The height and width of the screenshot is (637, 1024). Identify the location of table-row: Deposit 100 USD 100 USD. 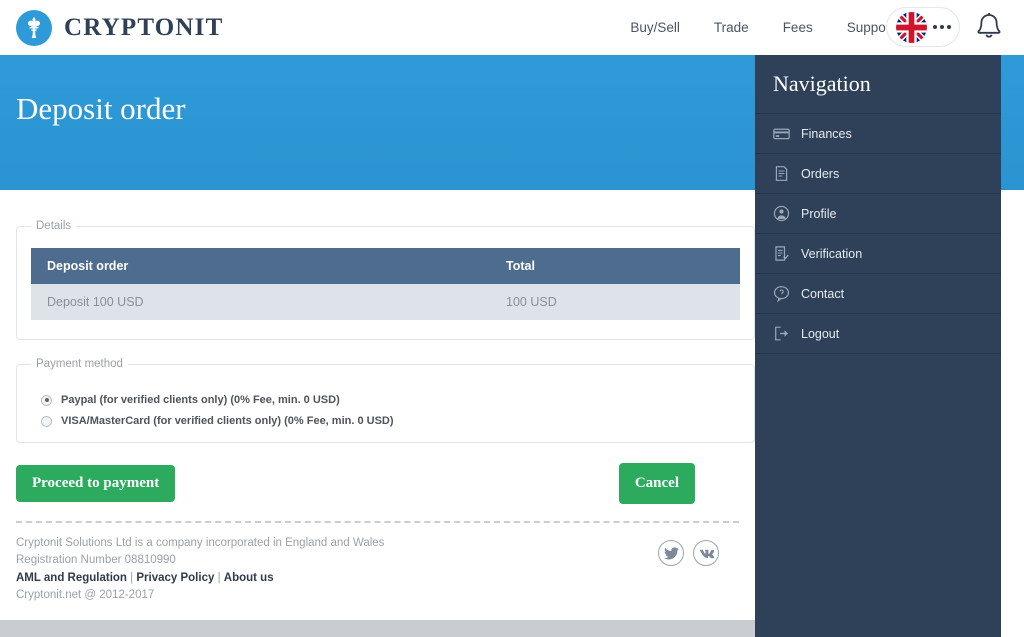
(385, 302).